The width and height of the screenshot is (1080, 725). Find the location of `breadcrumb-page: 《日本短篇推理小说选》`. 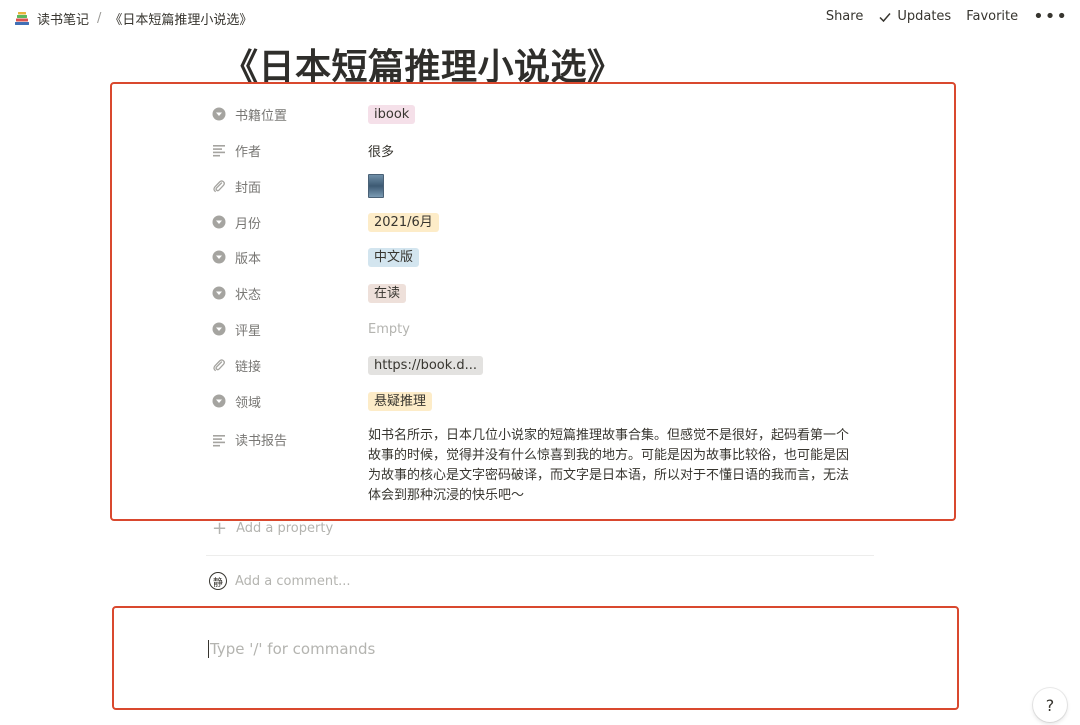

breadcrumb-page: 《日本短篇推理小说选》 is located at coordinates (180, 18).